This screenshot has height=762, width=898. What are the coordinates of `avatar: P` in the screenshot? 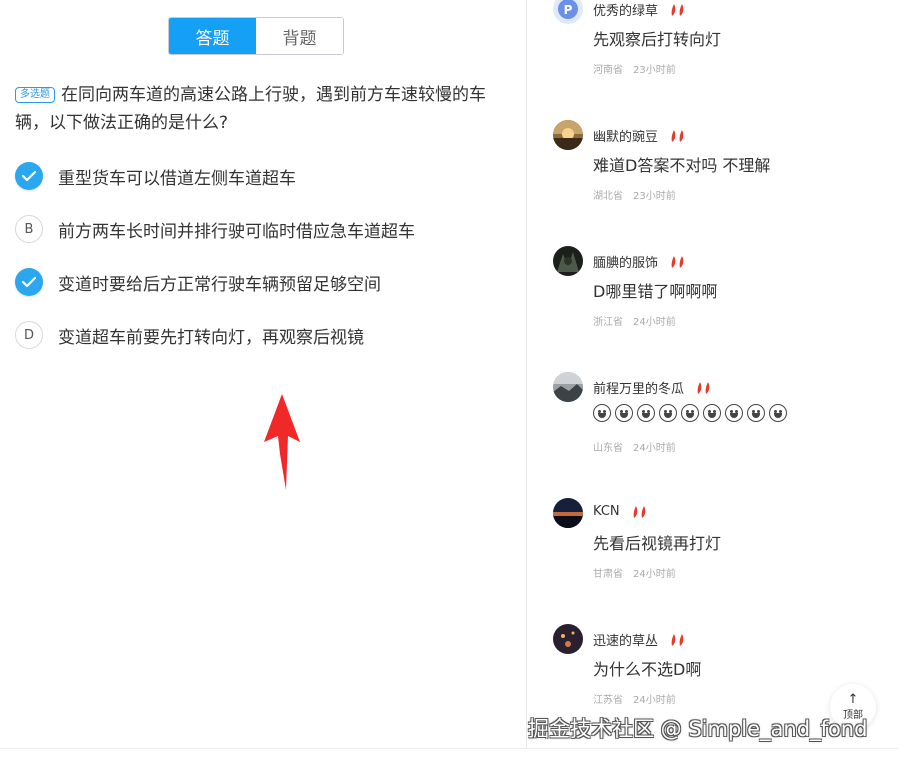 It's located at (568, 12).